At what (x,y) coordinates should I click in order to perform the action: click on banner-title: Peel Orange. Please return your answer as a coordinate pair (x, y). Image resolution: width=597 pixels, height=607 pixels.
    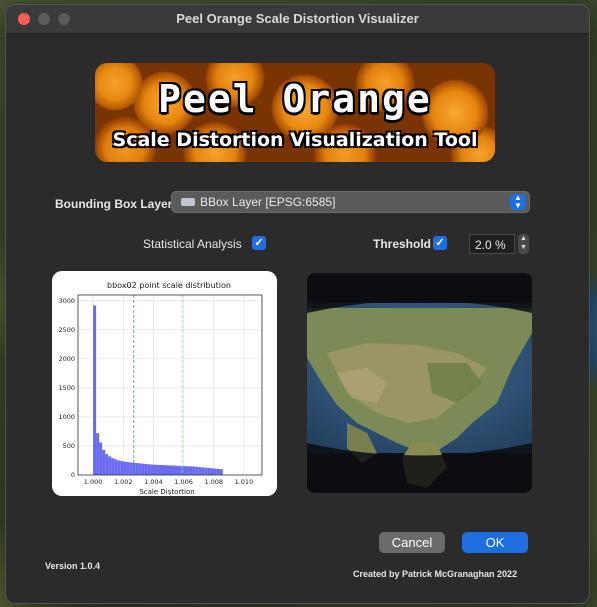
    Looking at the image, I should click on (295, 99).